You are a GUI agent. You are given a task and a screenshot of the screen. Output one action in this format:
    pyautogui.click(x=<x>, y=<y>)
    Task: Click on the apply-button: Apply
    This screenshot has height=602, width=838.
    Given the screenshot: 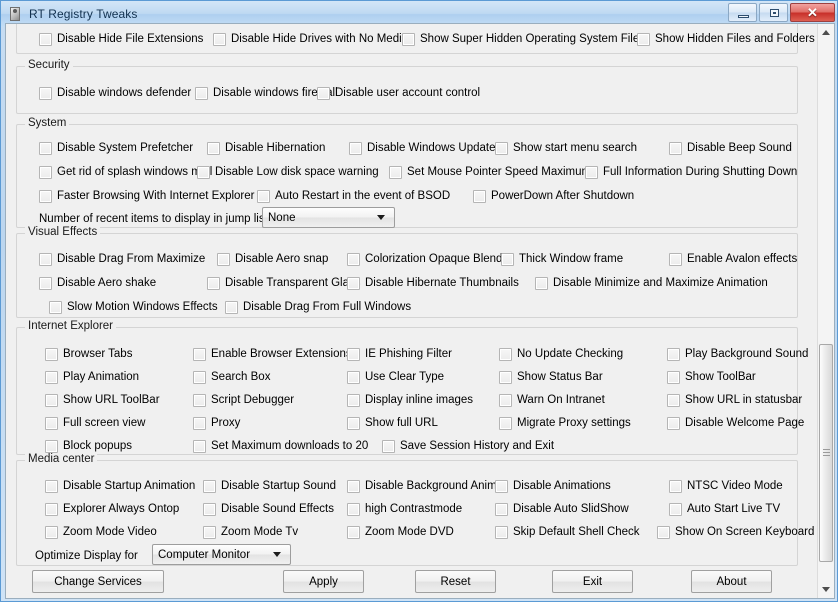 What is the action you would take?
    pyautogui.click(x=323, y=581)
    